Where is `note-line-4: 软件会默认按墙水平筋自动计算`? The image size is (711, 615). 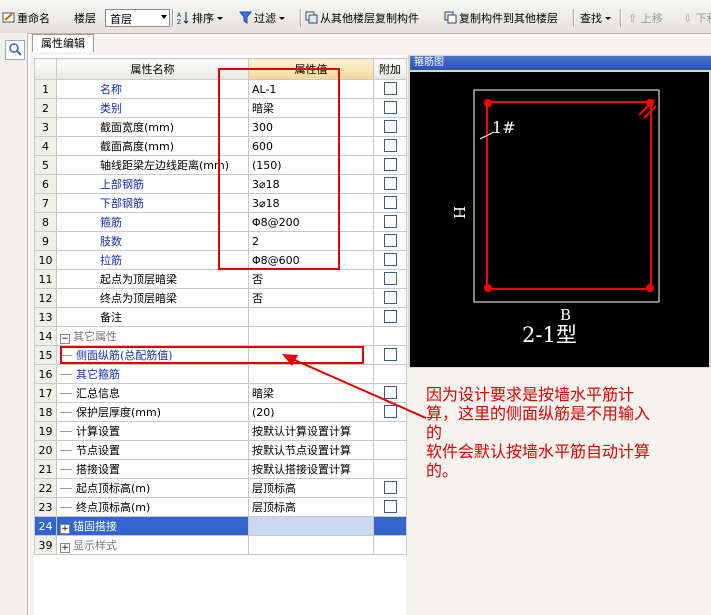 note-line-4: 软件会默认按墙水平筋自动计算 is located at coordinates (538, 451).